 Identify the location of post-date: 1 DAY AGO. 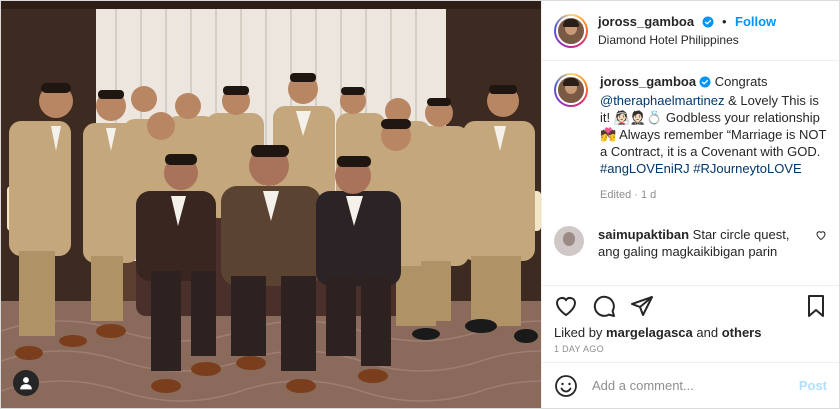
(690, 351).